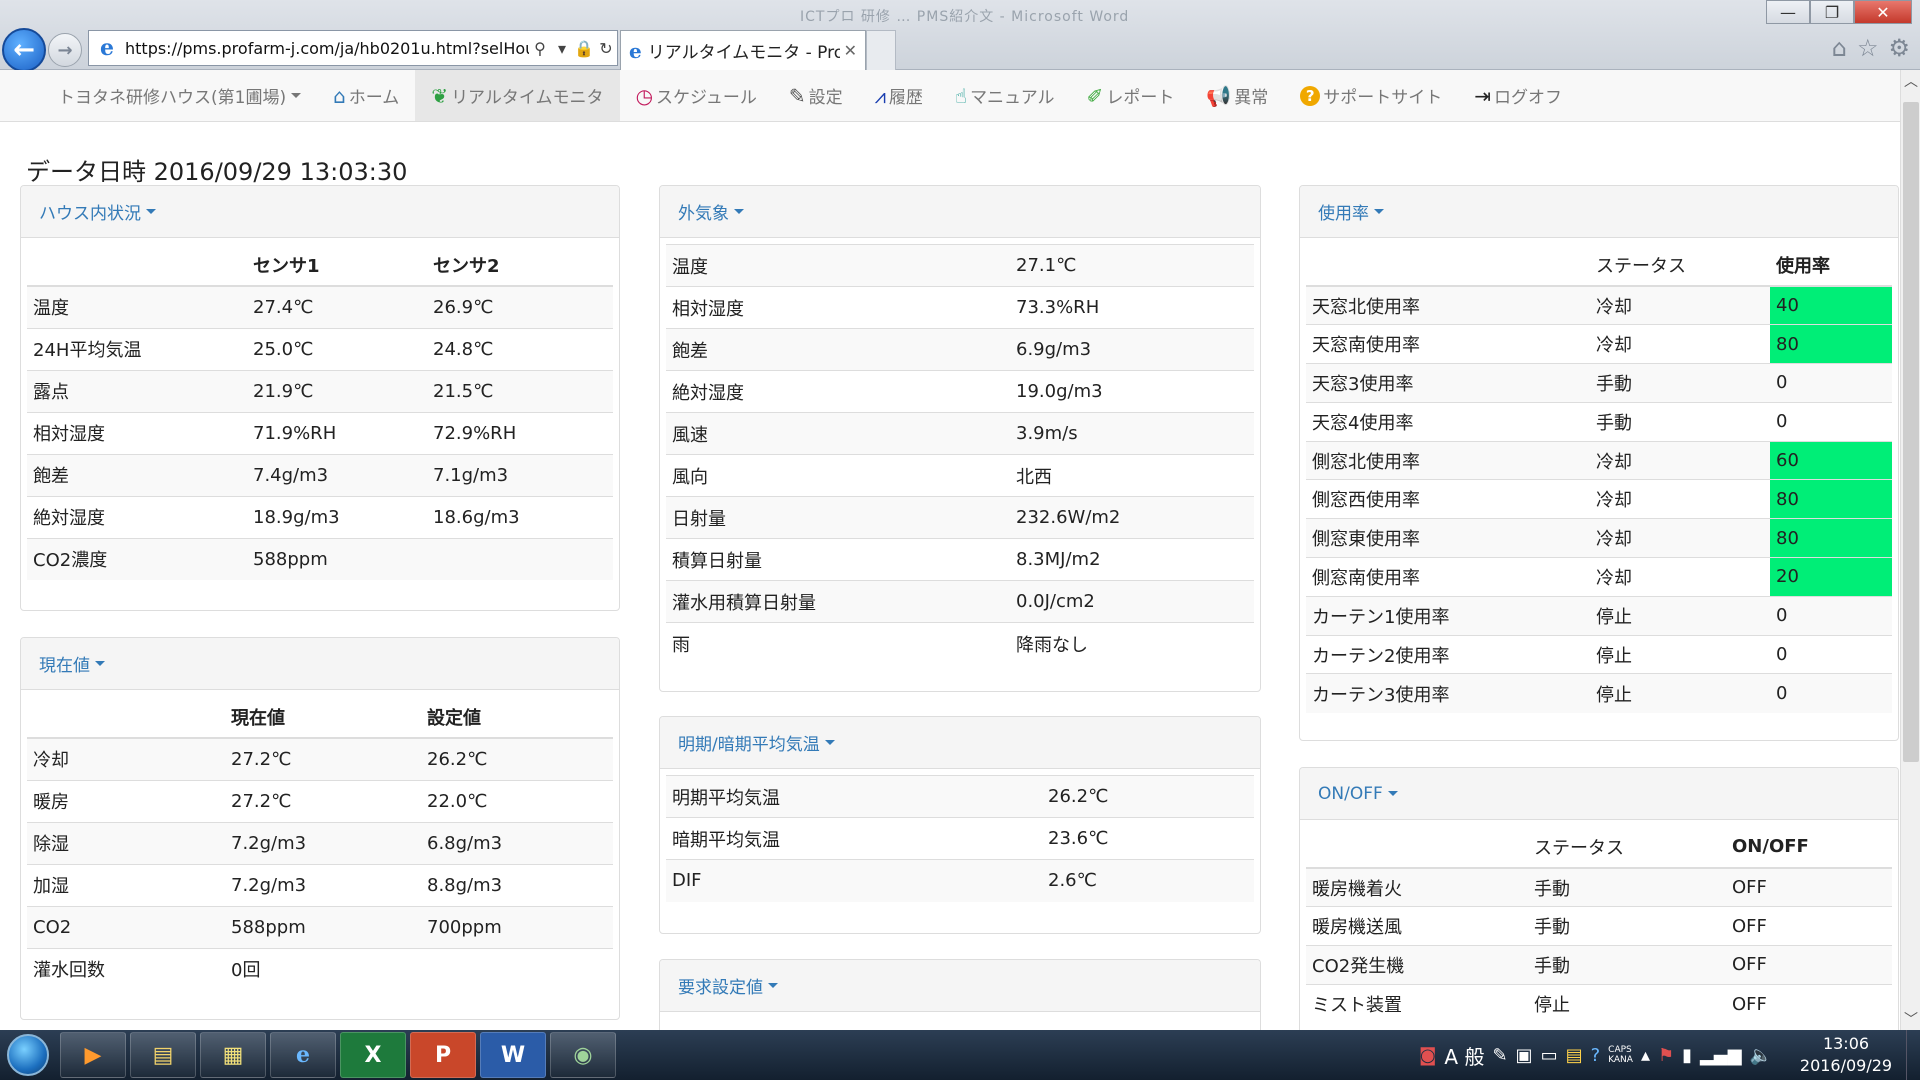 The image size is (1920, 1080). Describe the element at coordinates (1095, 95) in the screenshot. I see `pen-icon: ✐` at that location.